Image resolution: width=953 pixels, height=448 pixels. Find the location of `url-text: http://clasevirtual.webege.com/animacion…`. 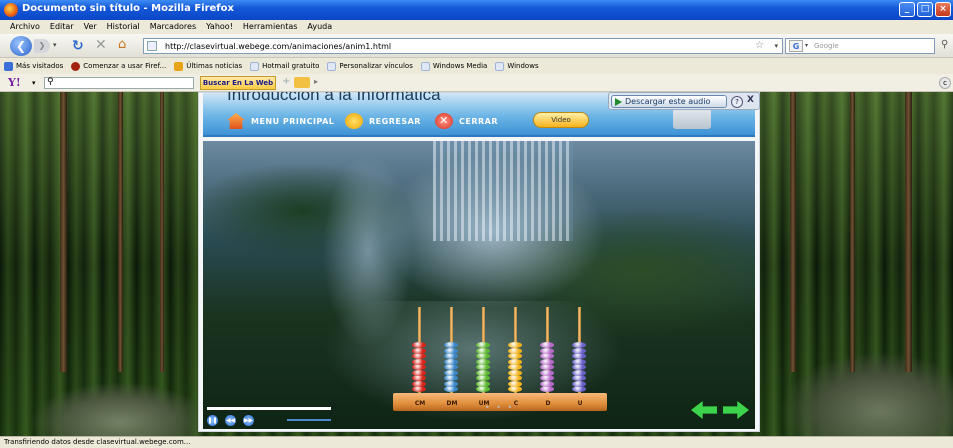

url-text: http://clasevirtual.webege.com/animacion… is located at coordinates (278, 46).